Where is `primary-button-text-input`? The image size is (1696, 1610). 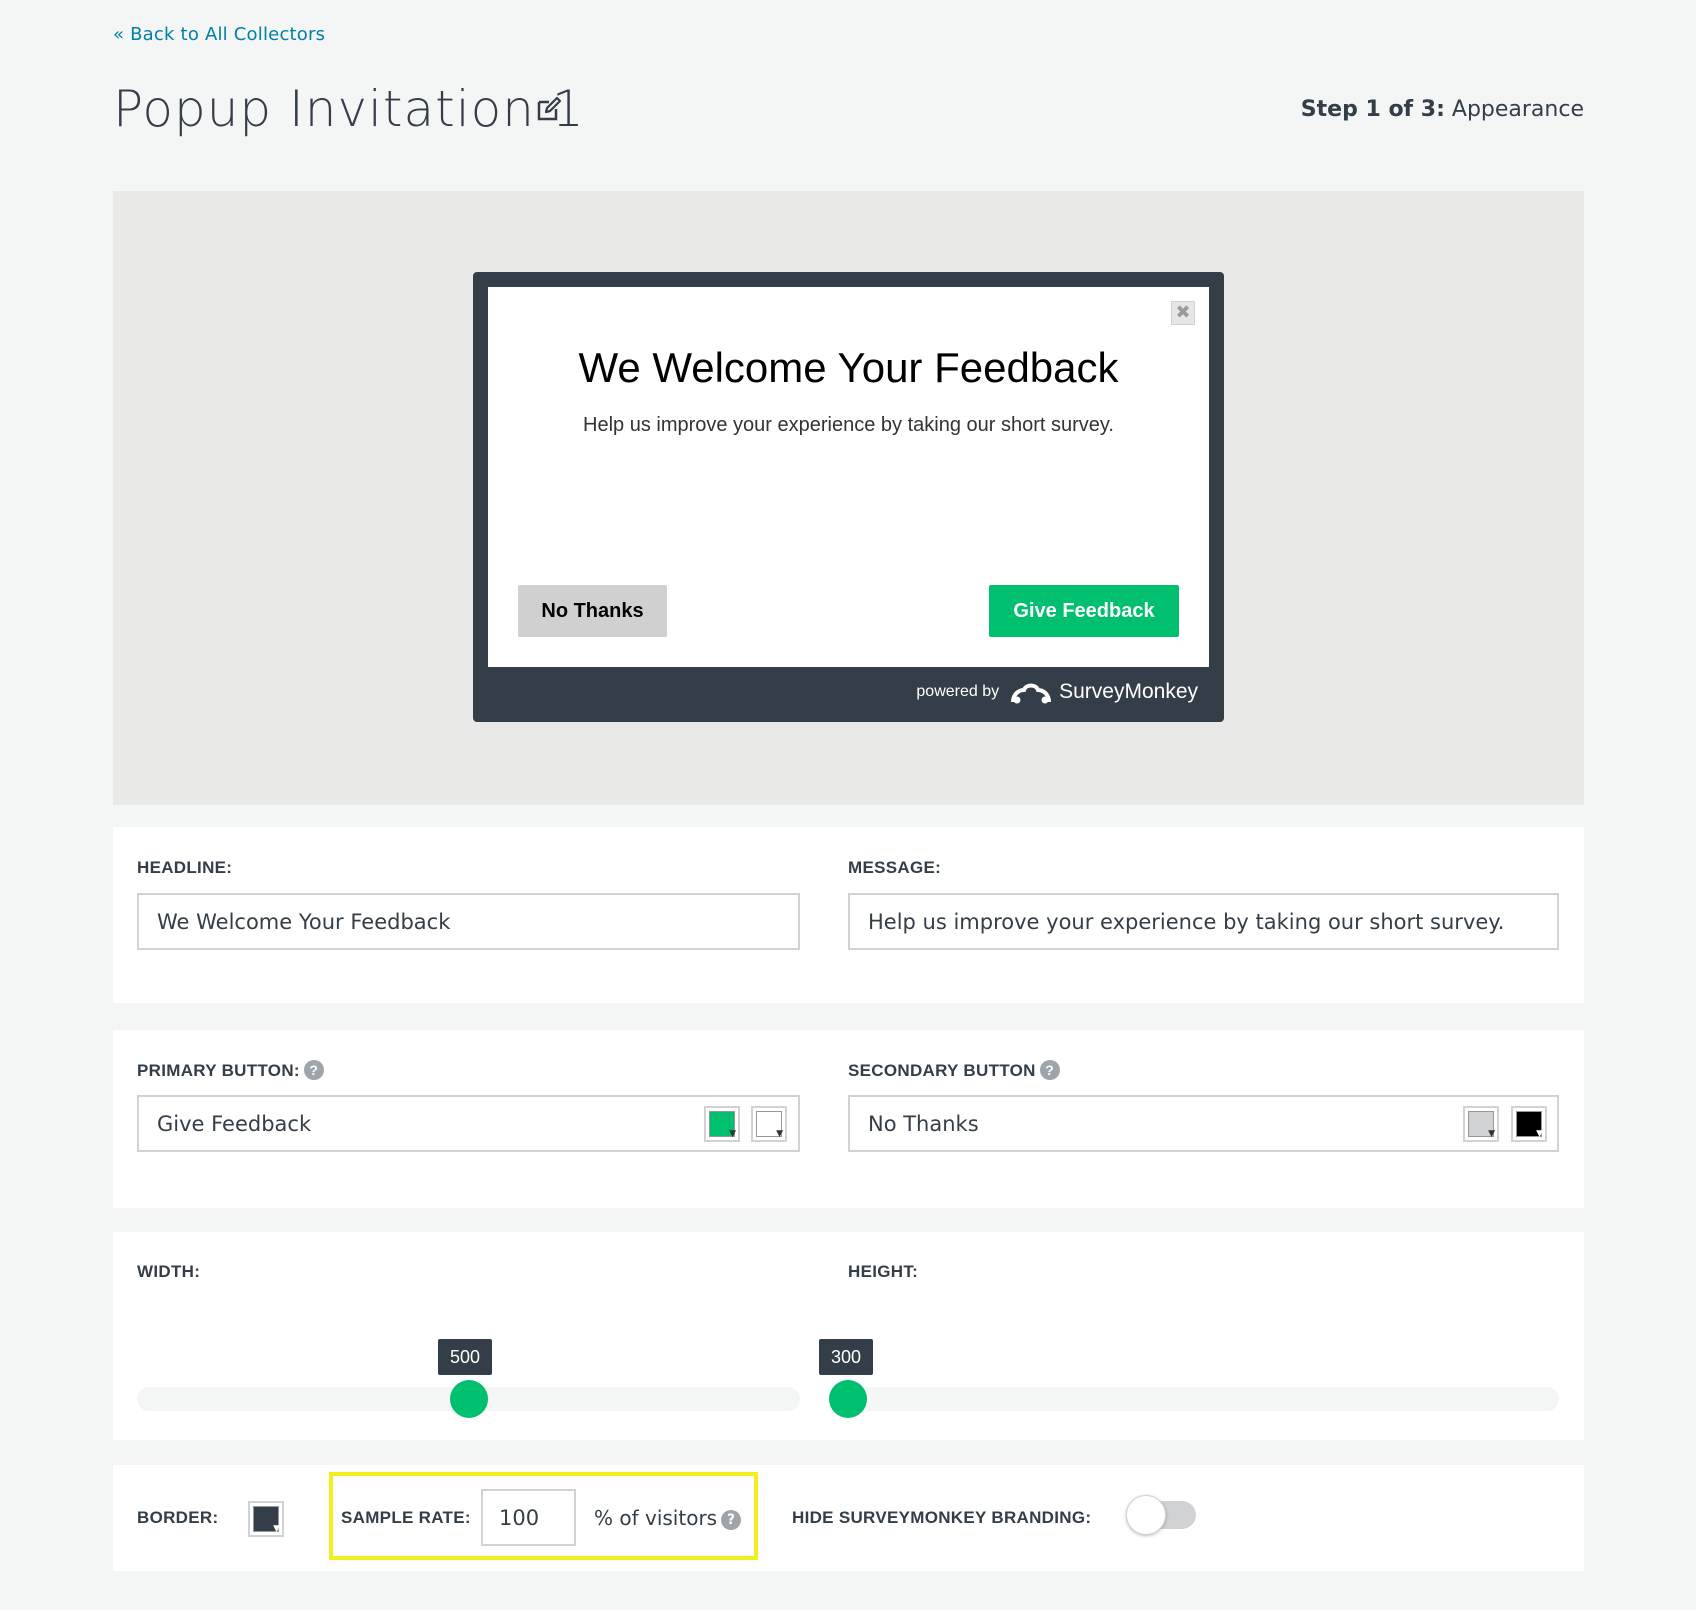 primary-button-text-input is located at coordinates (468, 1123).